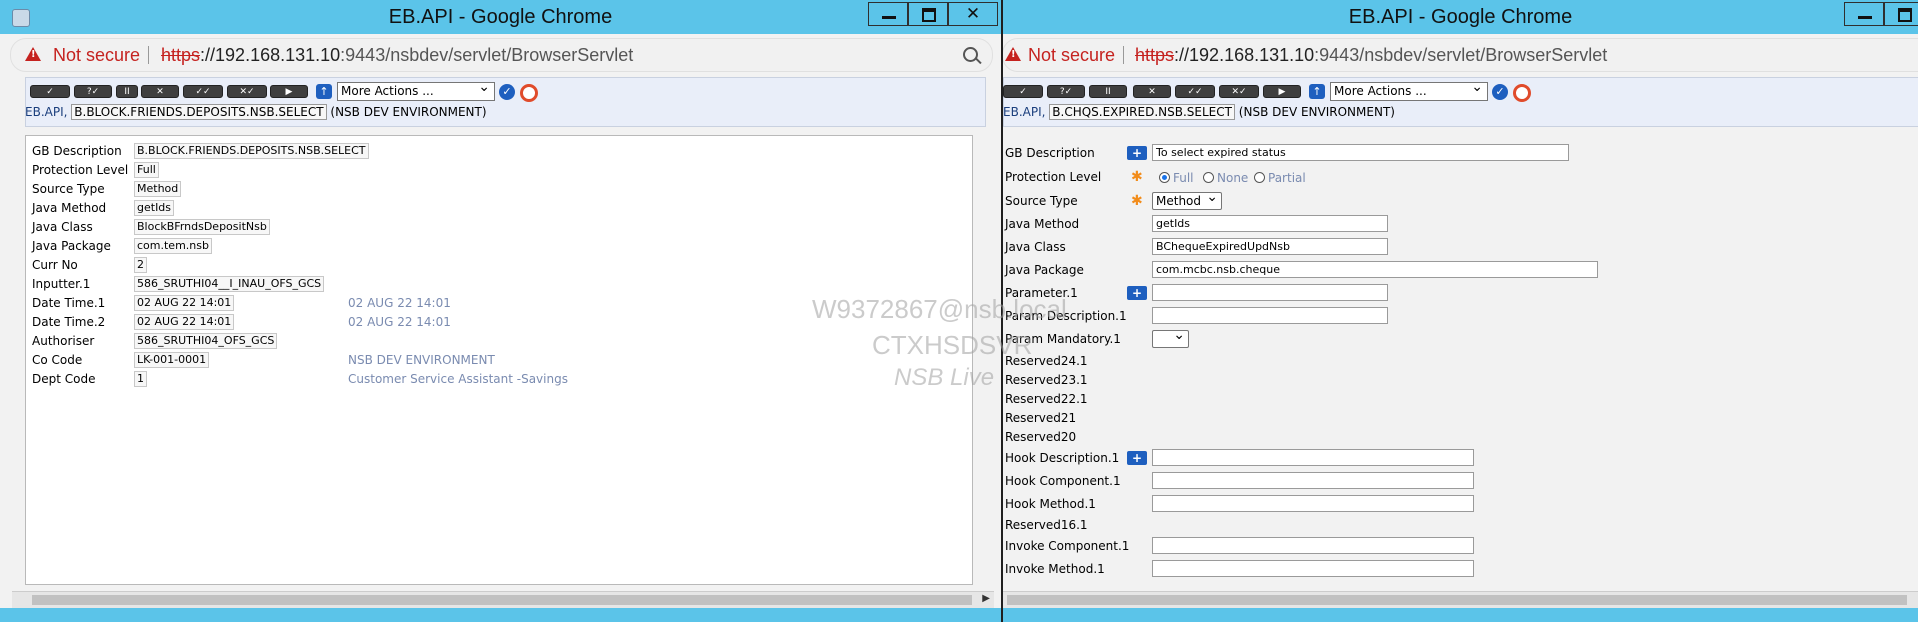  Describe the element at coordinates (1062, 458) in the screenshot. I see `hook-description-label: Hook Description.1` at that location.